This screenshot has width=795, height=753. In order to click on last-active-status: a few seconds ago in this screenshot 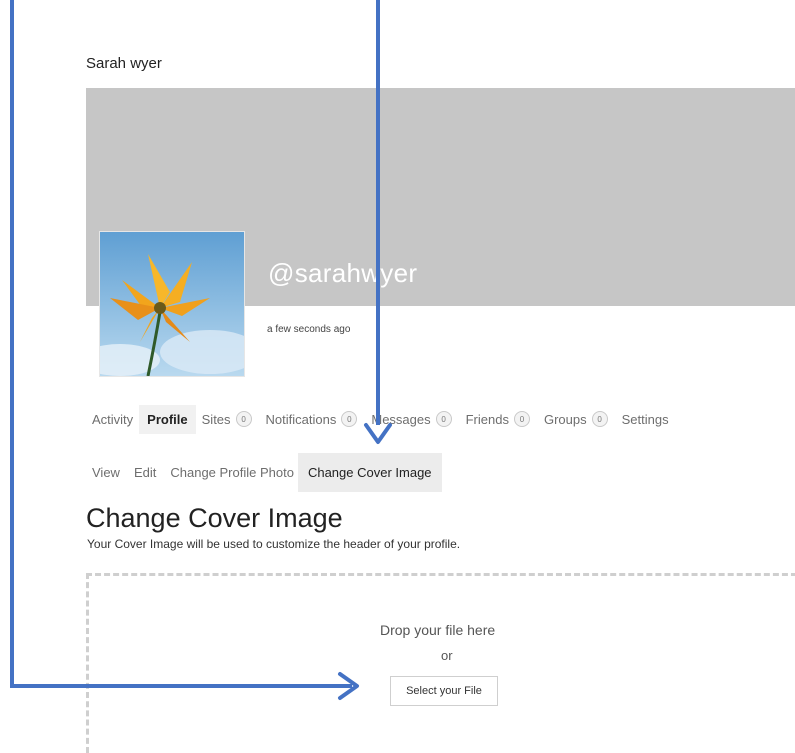, I will do `click(309, 329)`.